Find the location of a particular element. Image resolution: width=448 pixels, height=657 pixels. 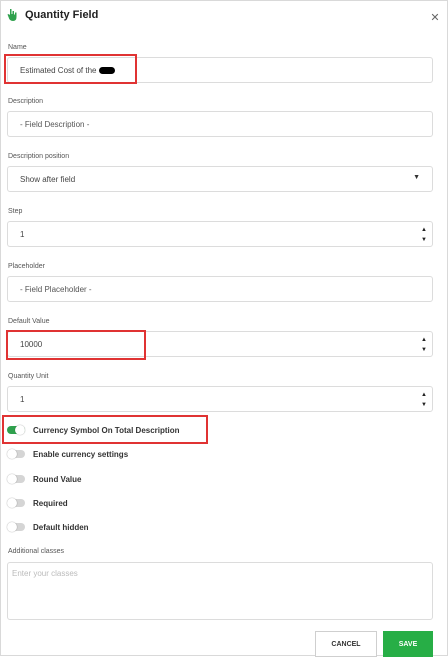

default-value-input: 10000 ▲ ▼ is located at coordinates (220, 344).